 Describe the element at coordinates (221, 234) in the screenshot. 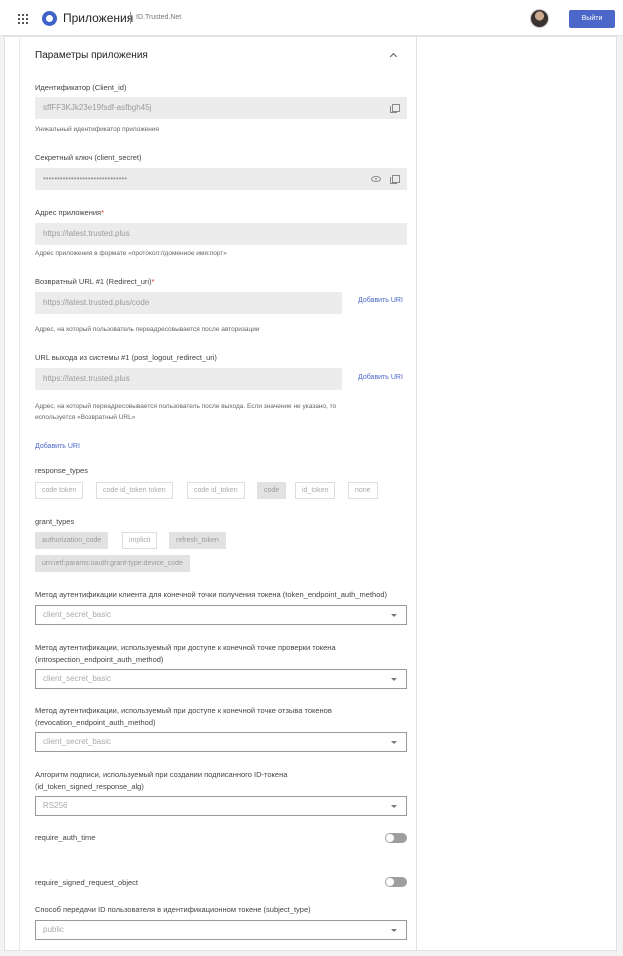

I see `app-url-field: https://latest.trusted.plus` at that location.